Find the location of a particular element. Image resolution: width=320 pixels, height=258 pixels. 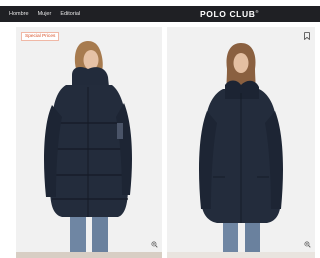

brand-logo: POLO CLUB® is located at coordinates (229, 14).